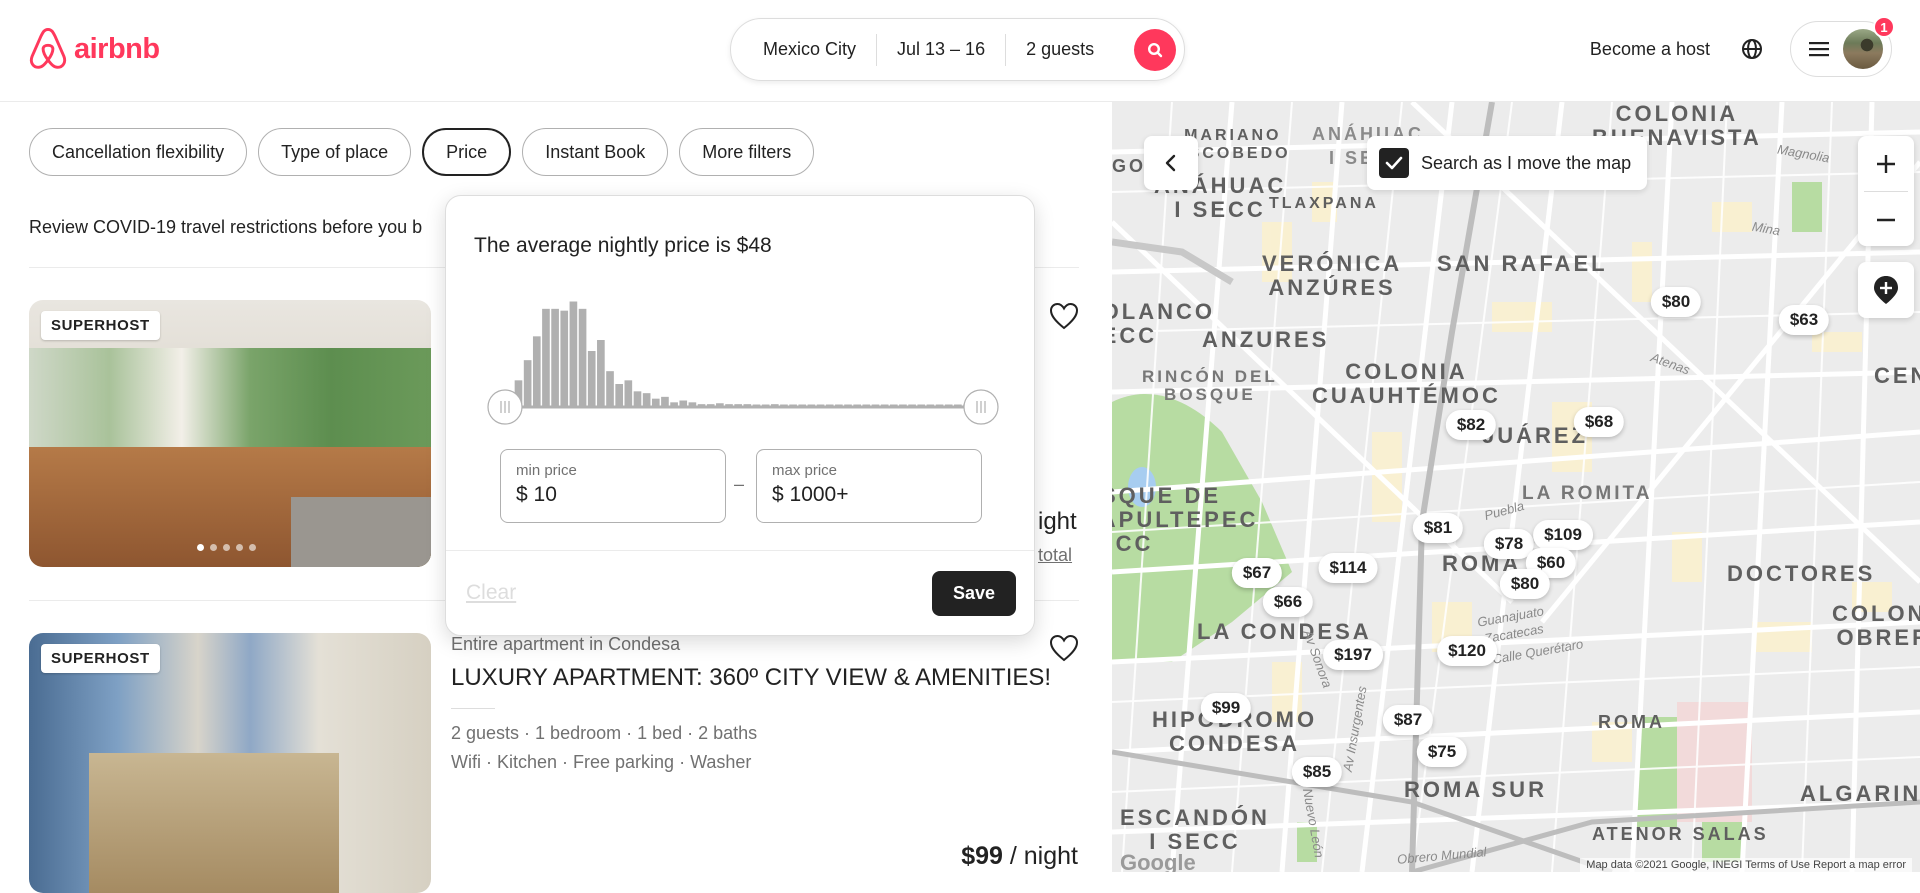 The image size is (1920, 893). I want to click on map-label: RINCÓN DEL BOSQUE, so click(1210, 385).